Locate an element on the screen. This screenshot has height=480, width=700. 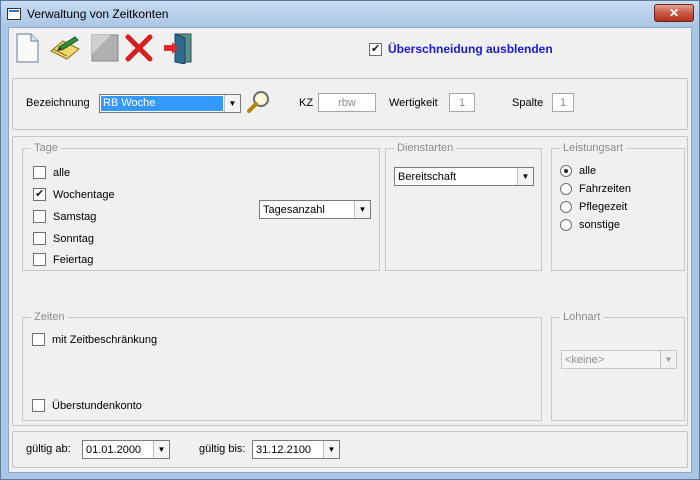
leistungsart-option-alle: alle is located at coordinates (578, 171).